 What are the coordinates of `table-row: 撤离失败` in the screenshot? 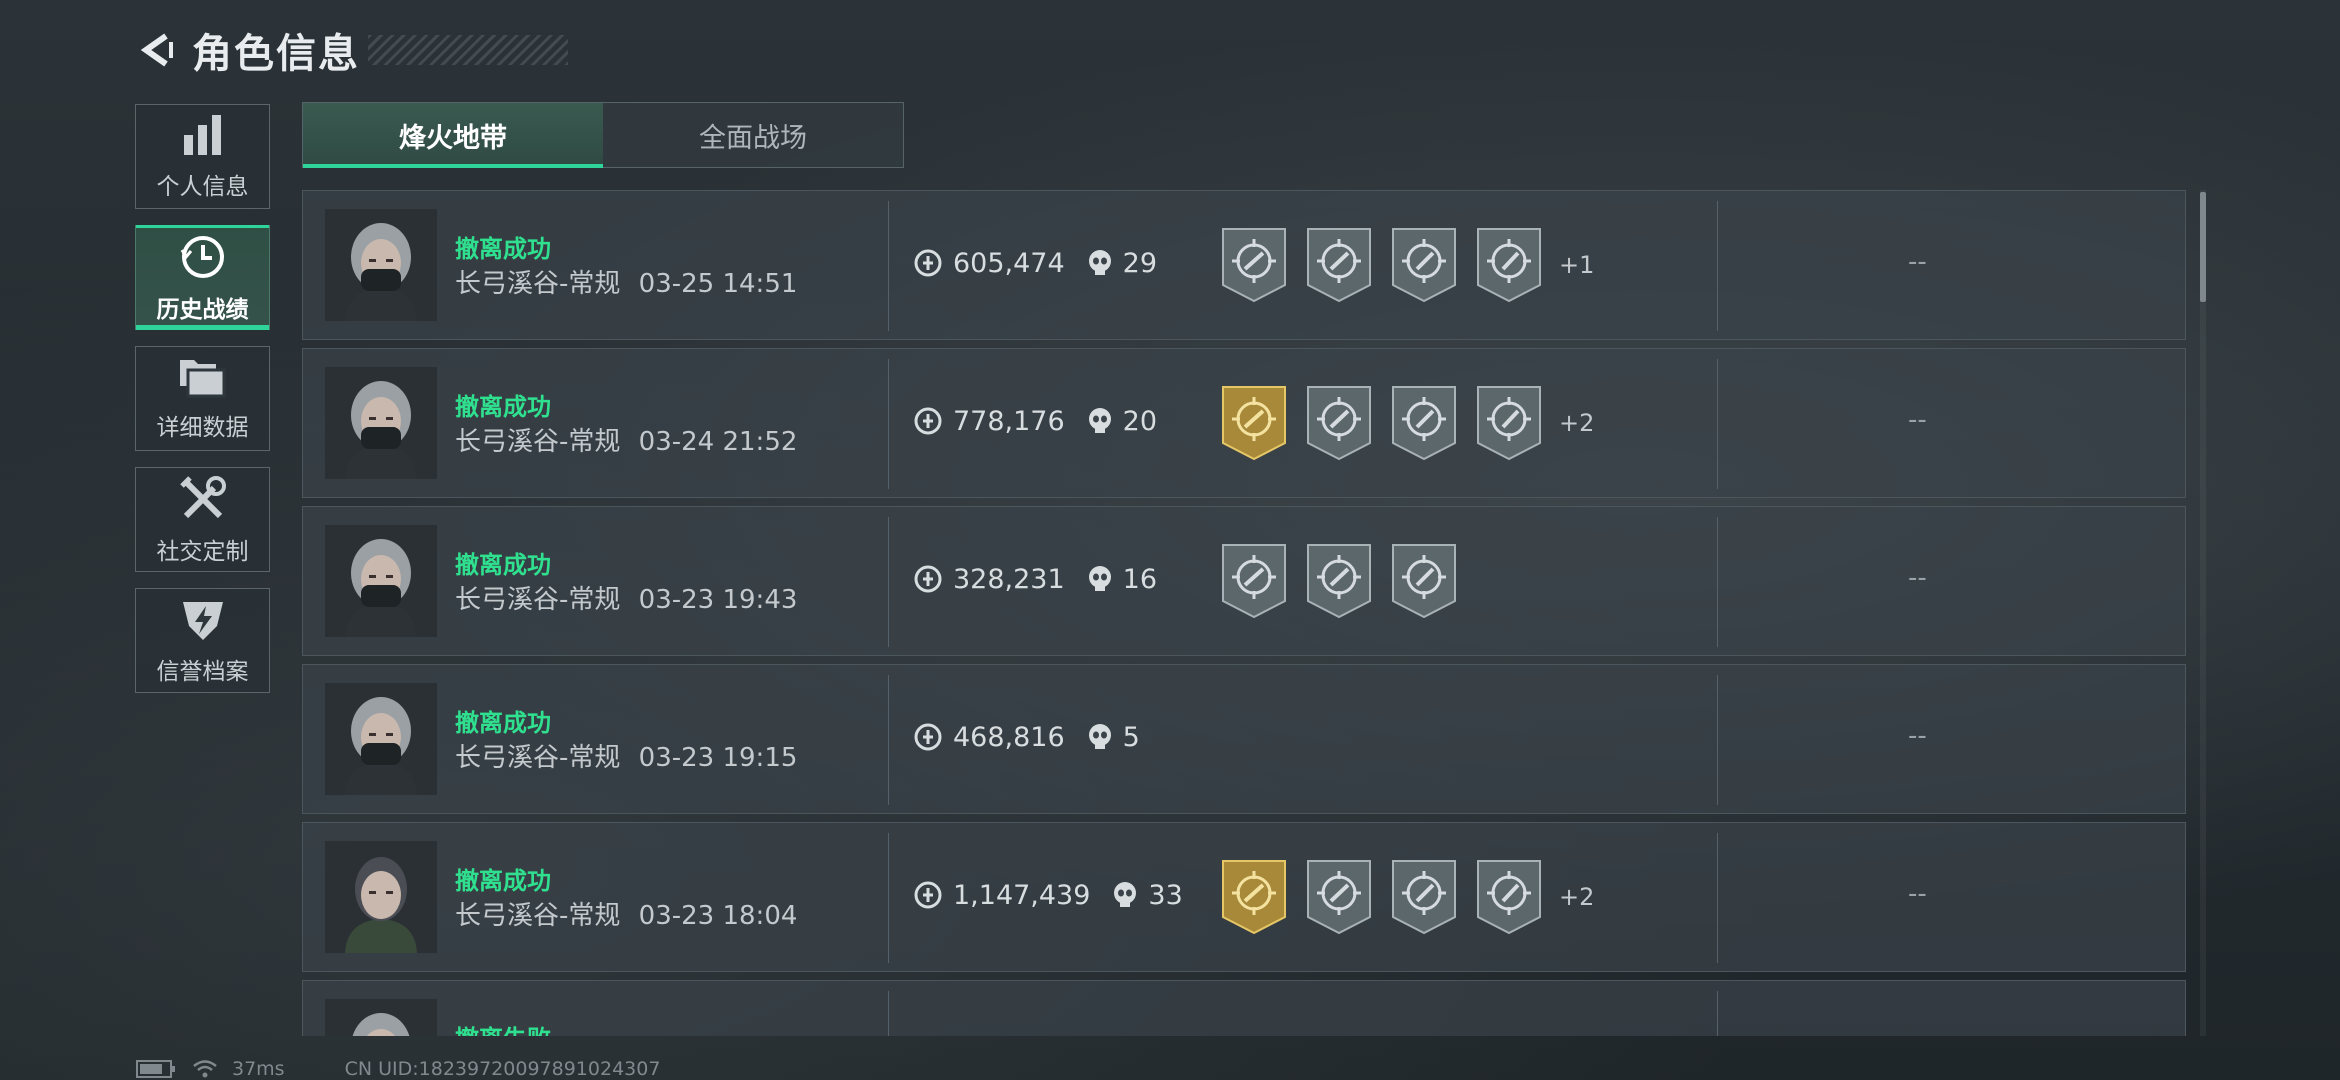 It's located at (1244, 1008).